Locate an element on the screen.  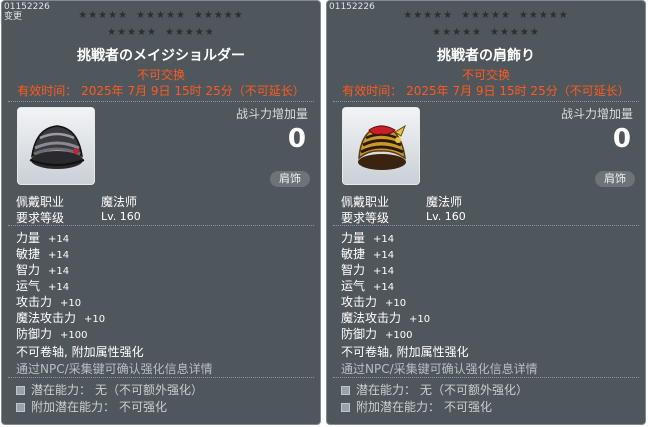
potential-line: 潜在能力： 无（不可额外强化） is located at coordinates (109, 389).